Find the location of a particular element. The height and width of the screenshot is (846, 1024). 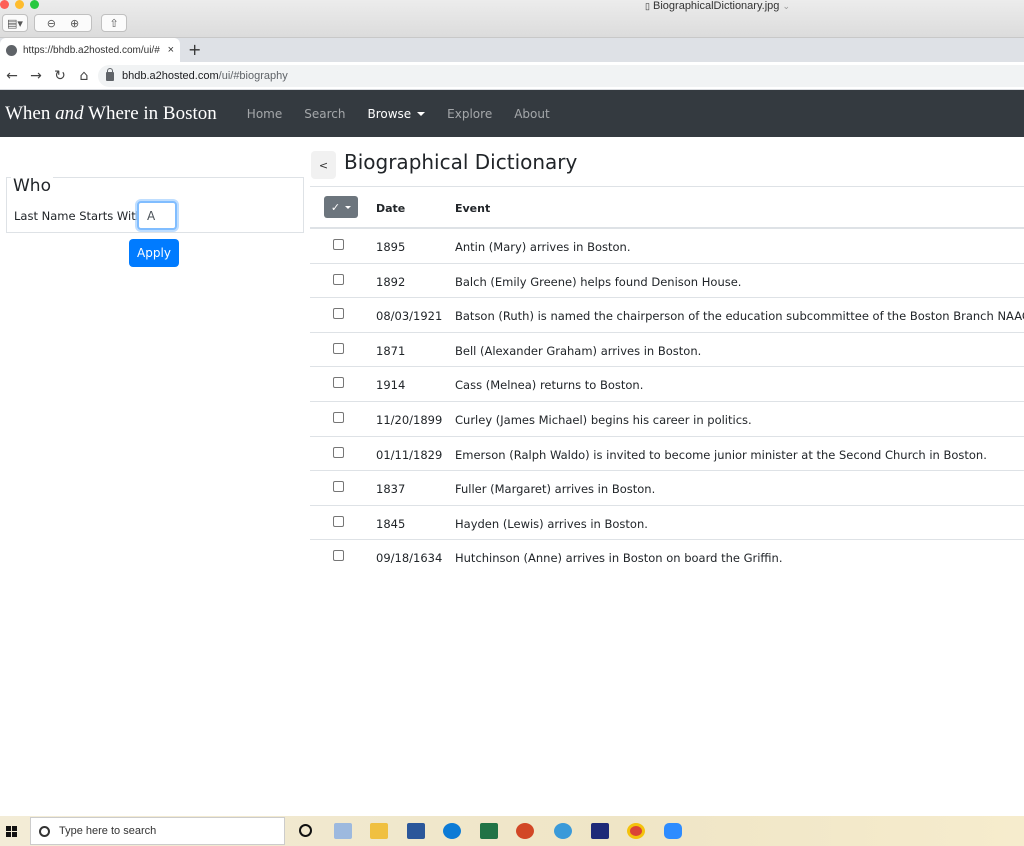

site-brand: When and Where in Boston is located at coordinates (111, 114).